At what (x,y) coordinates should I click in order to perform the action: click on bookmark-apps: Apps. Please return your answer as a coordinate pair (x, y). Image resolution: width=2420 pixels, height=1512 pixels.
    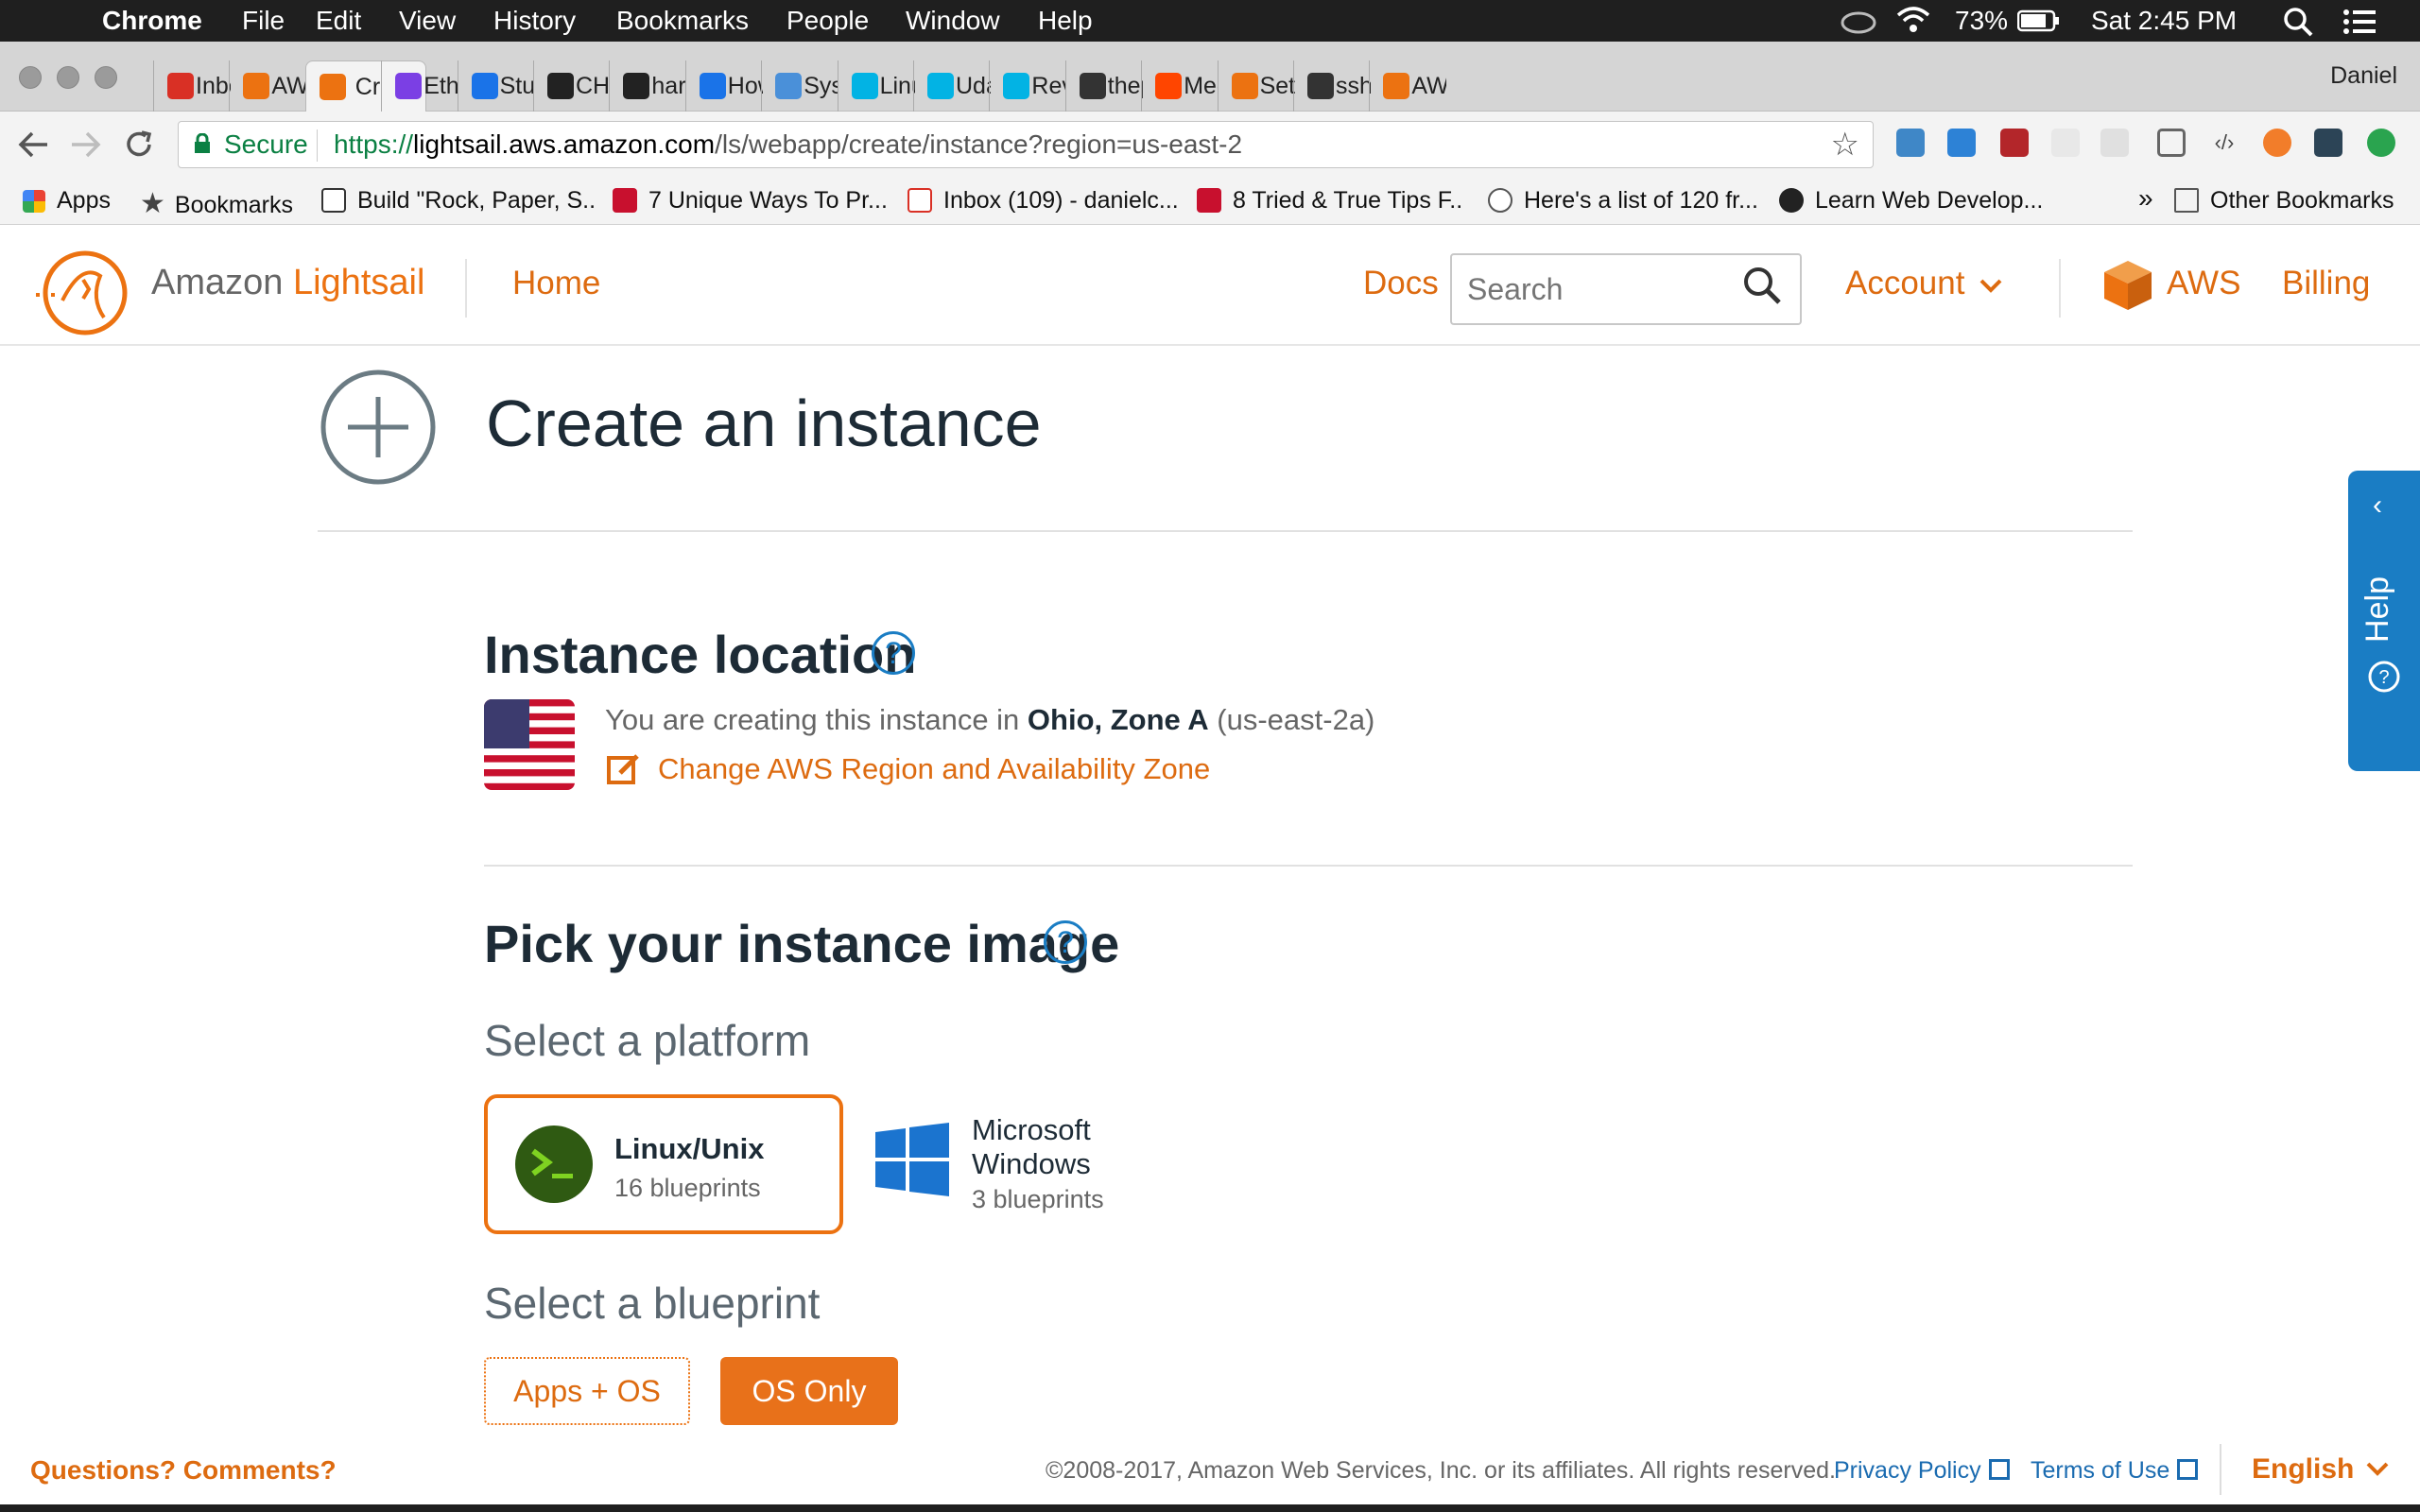
    Looking at the image, I should click on (67, 201).